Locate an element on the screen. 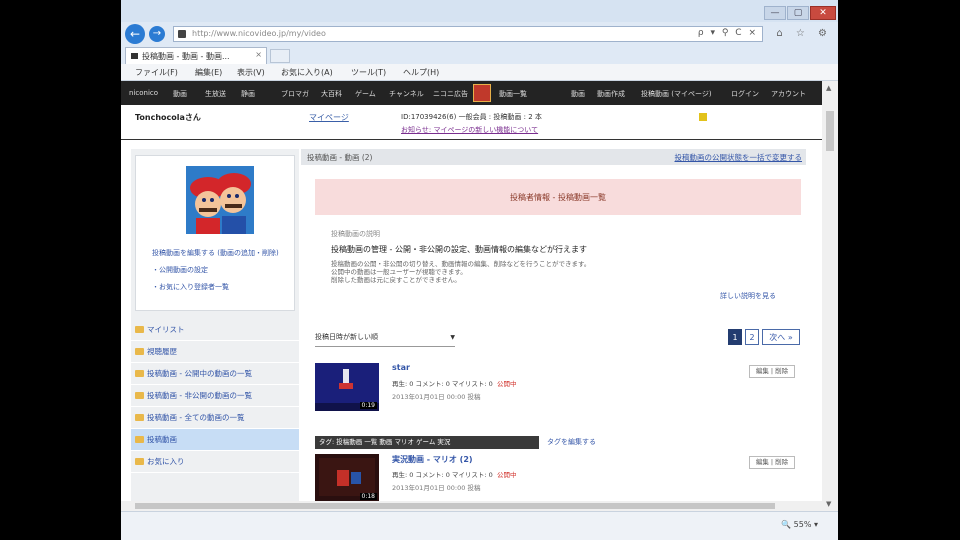  minimize-button: — is located at coordinates (775, 13).